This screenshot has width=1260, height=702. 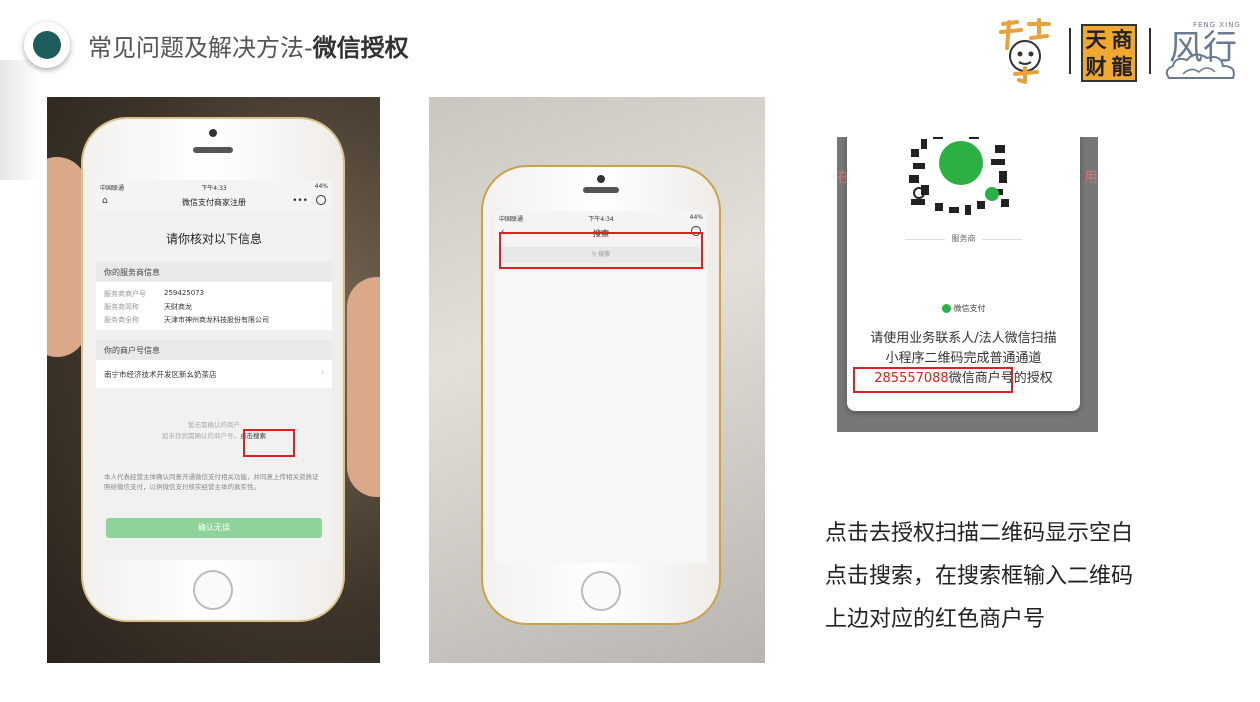 I want to click on instructions-text: 点击去授权扫描二维码显示空白 点击搜索，在搜索框输入二维码 上边对应的红色商户号, so click(x=979, y=576).